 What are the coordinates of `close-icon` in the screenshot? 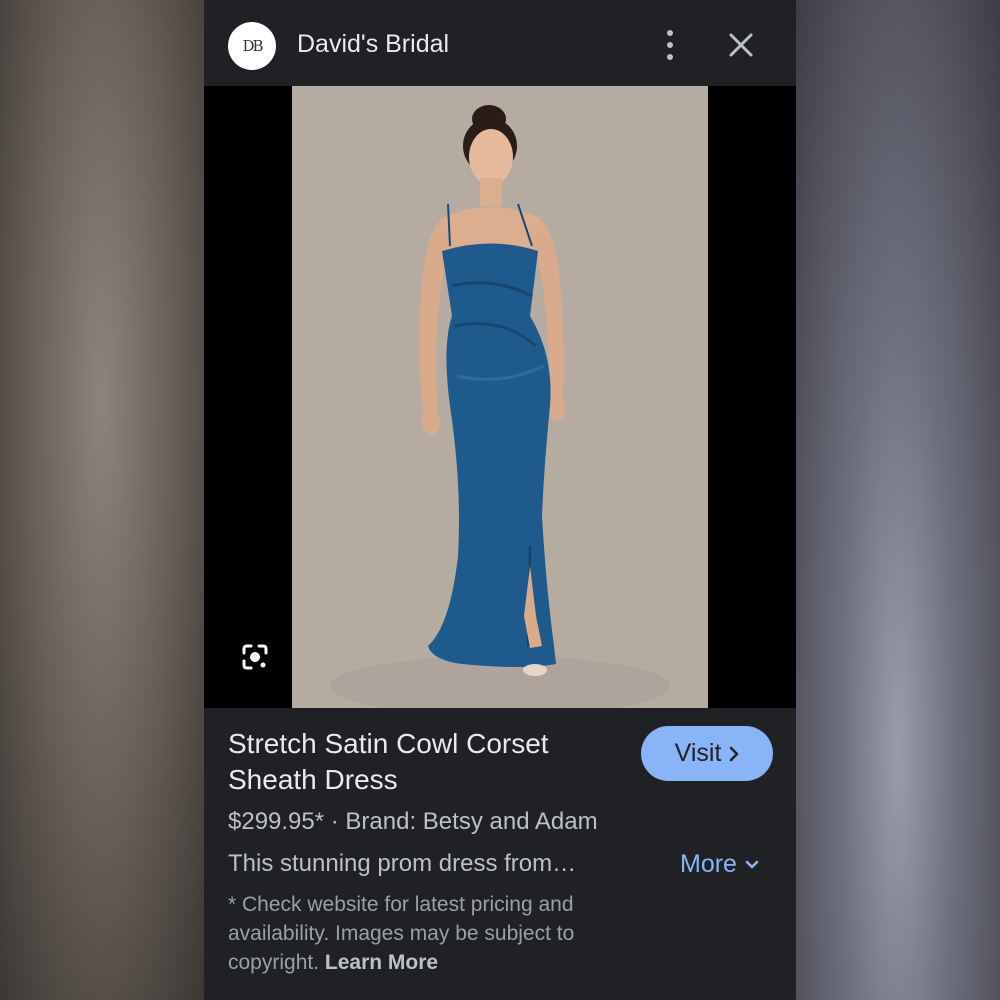 It's located at (741, 45).